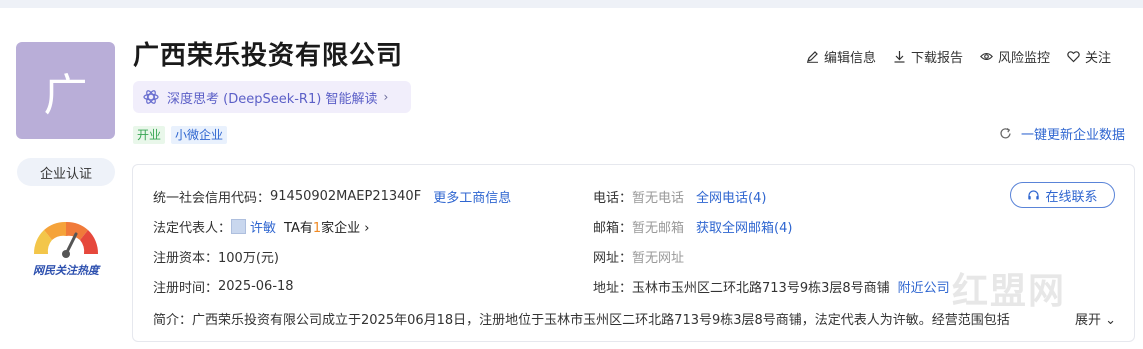 The width and height of the screenshot is (1143, 349). I want to click on enterprise-cert-button: 企业认证, so click(66, 172).